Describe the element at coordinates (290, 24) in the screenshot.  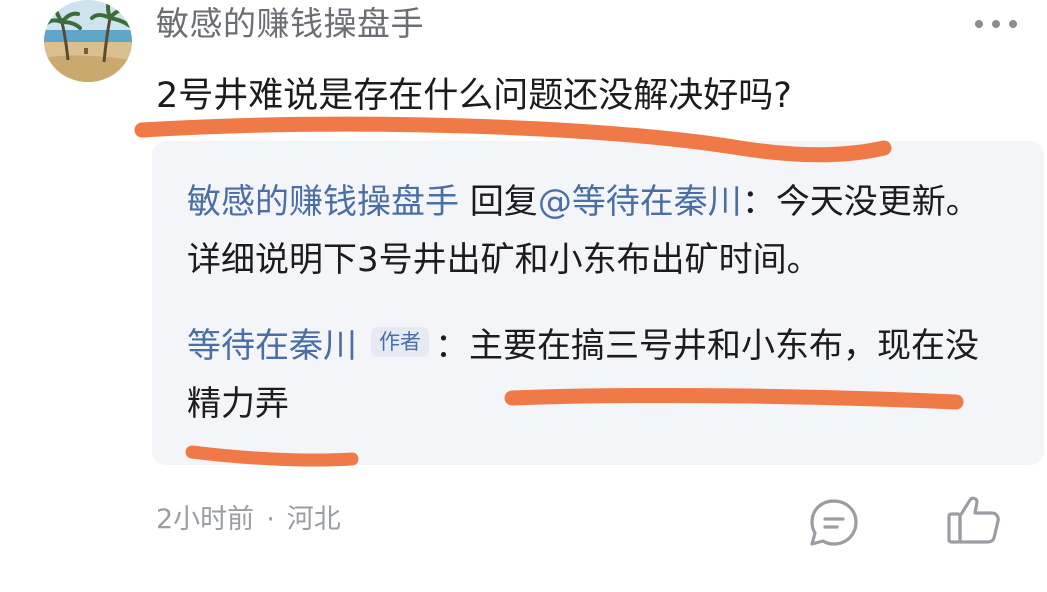
I see `post-username: 敏感的赚钱操盘手` at that location.